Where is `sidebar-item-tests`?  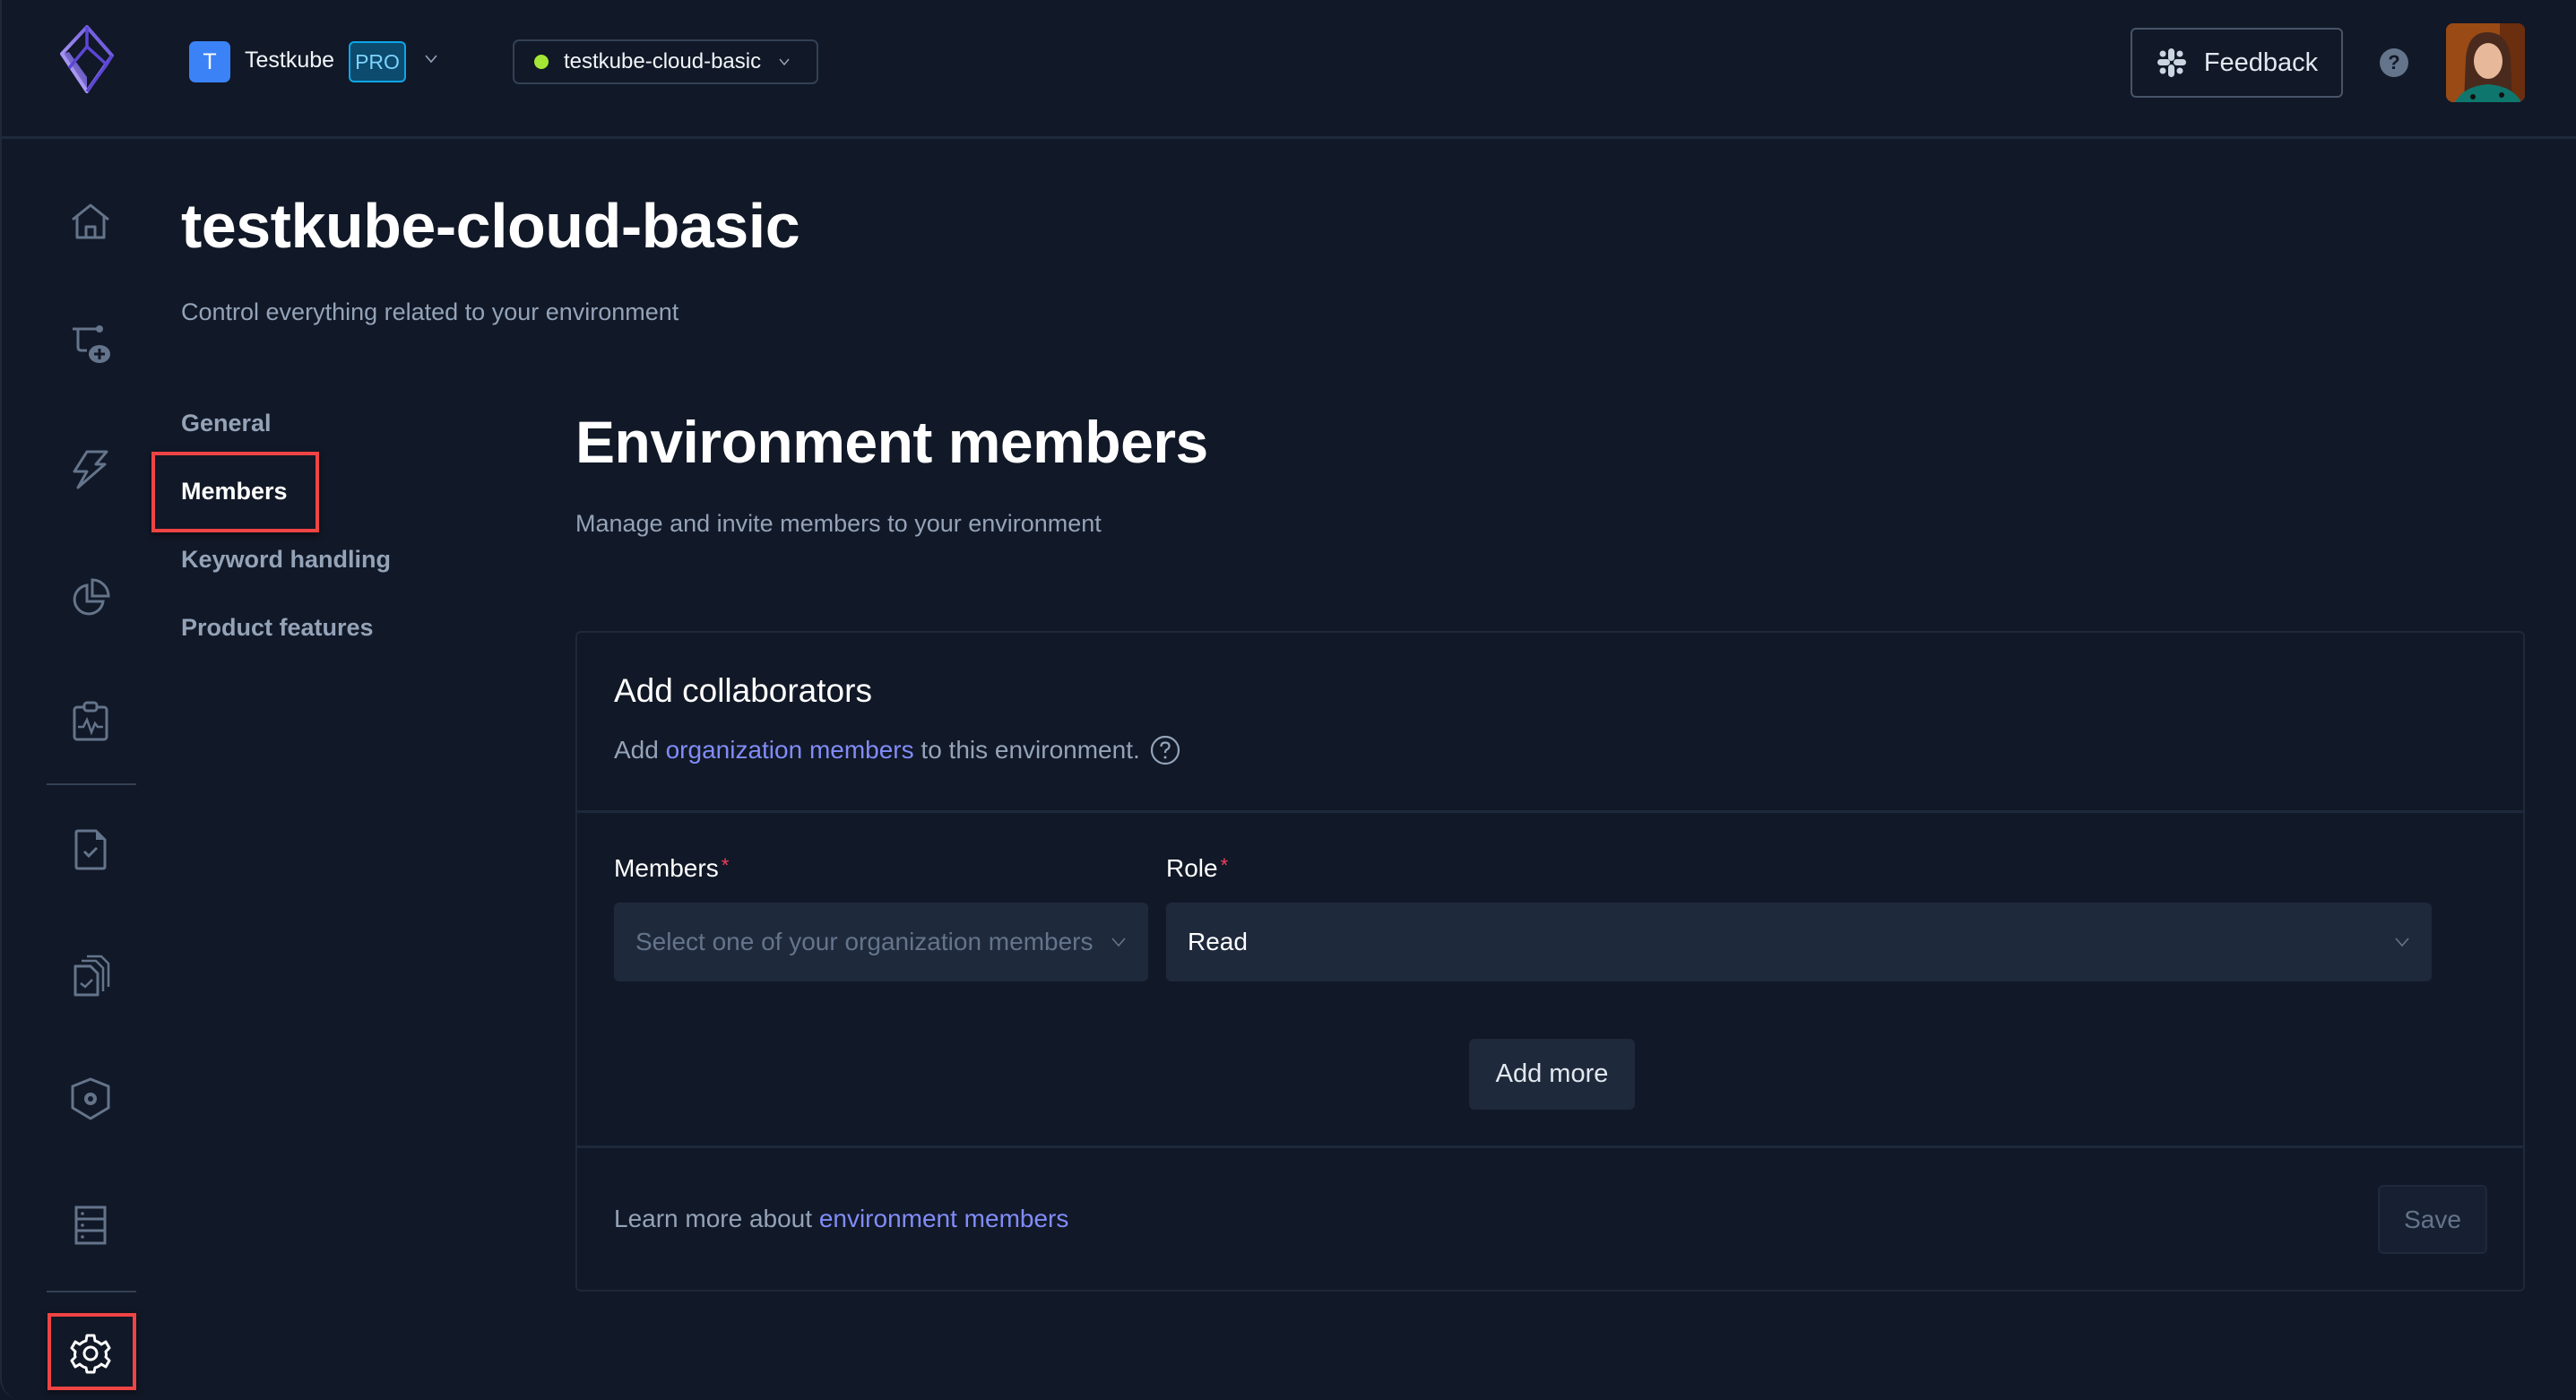
sidebar-item-tests is located at coordinates (90, 849).